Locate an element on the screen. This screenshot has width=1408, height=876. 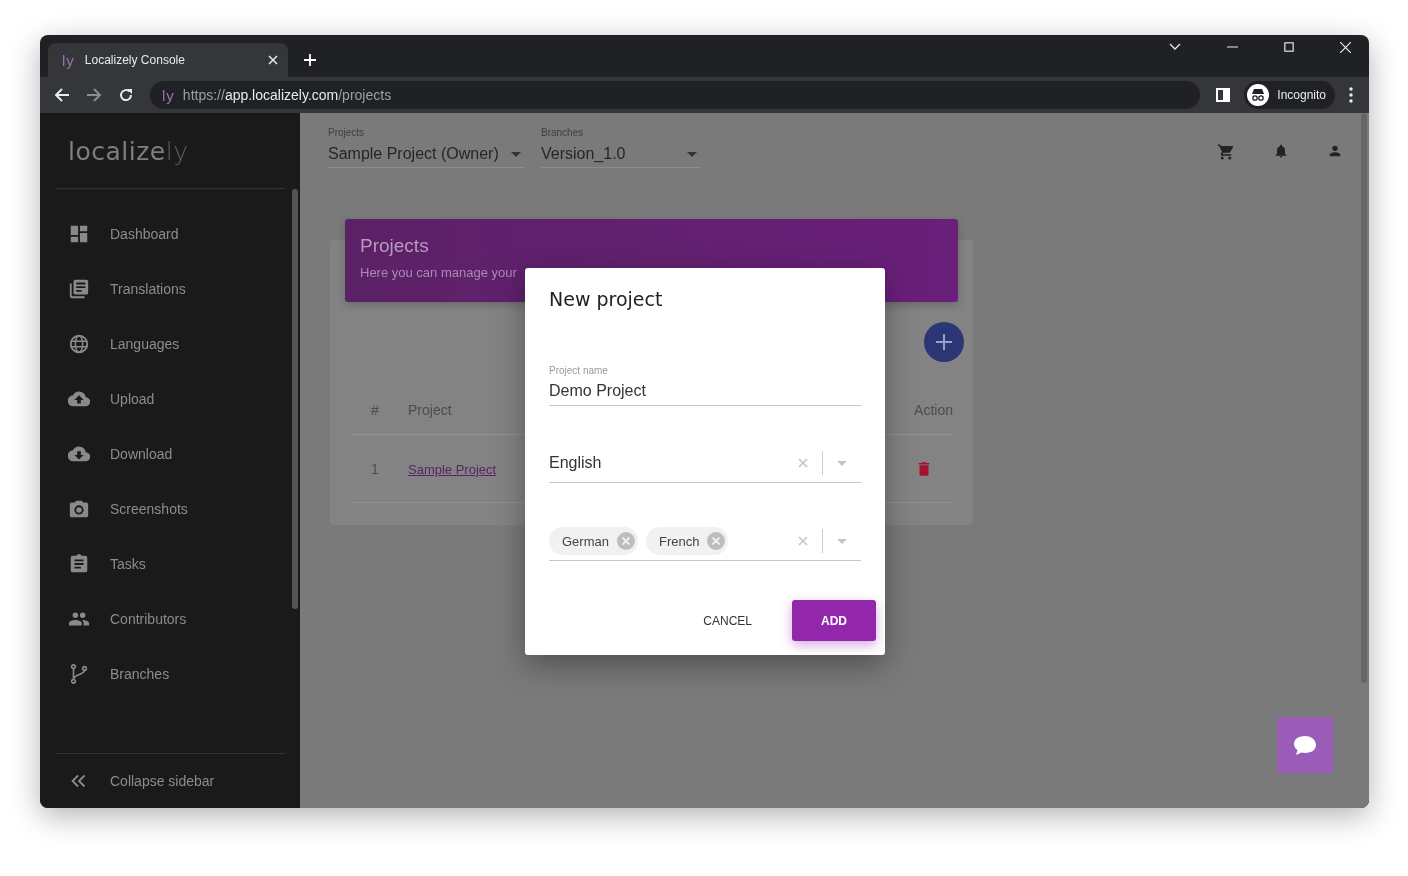
logo: localizely is located at coordinates (128, 152).